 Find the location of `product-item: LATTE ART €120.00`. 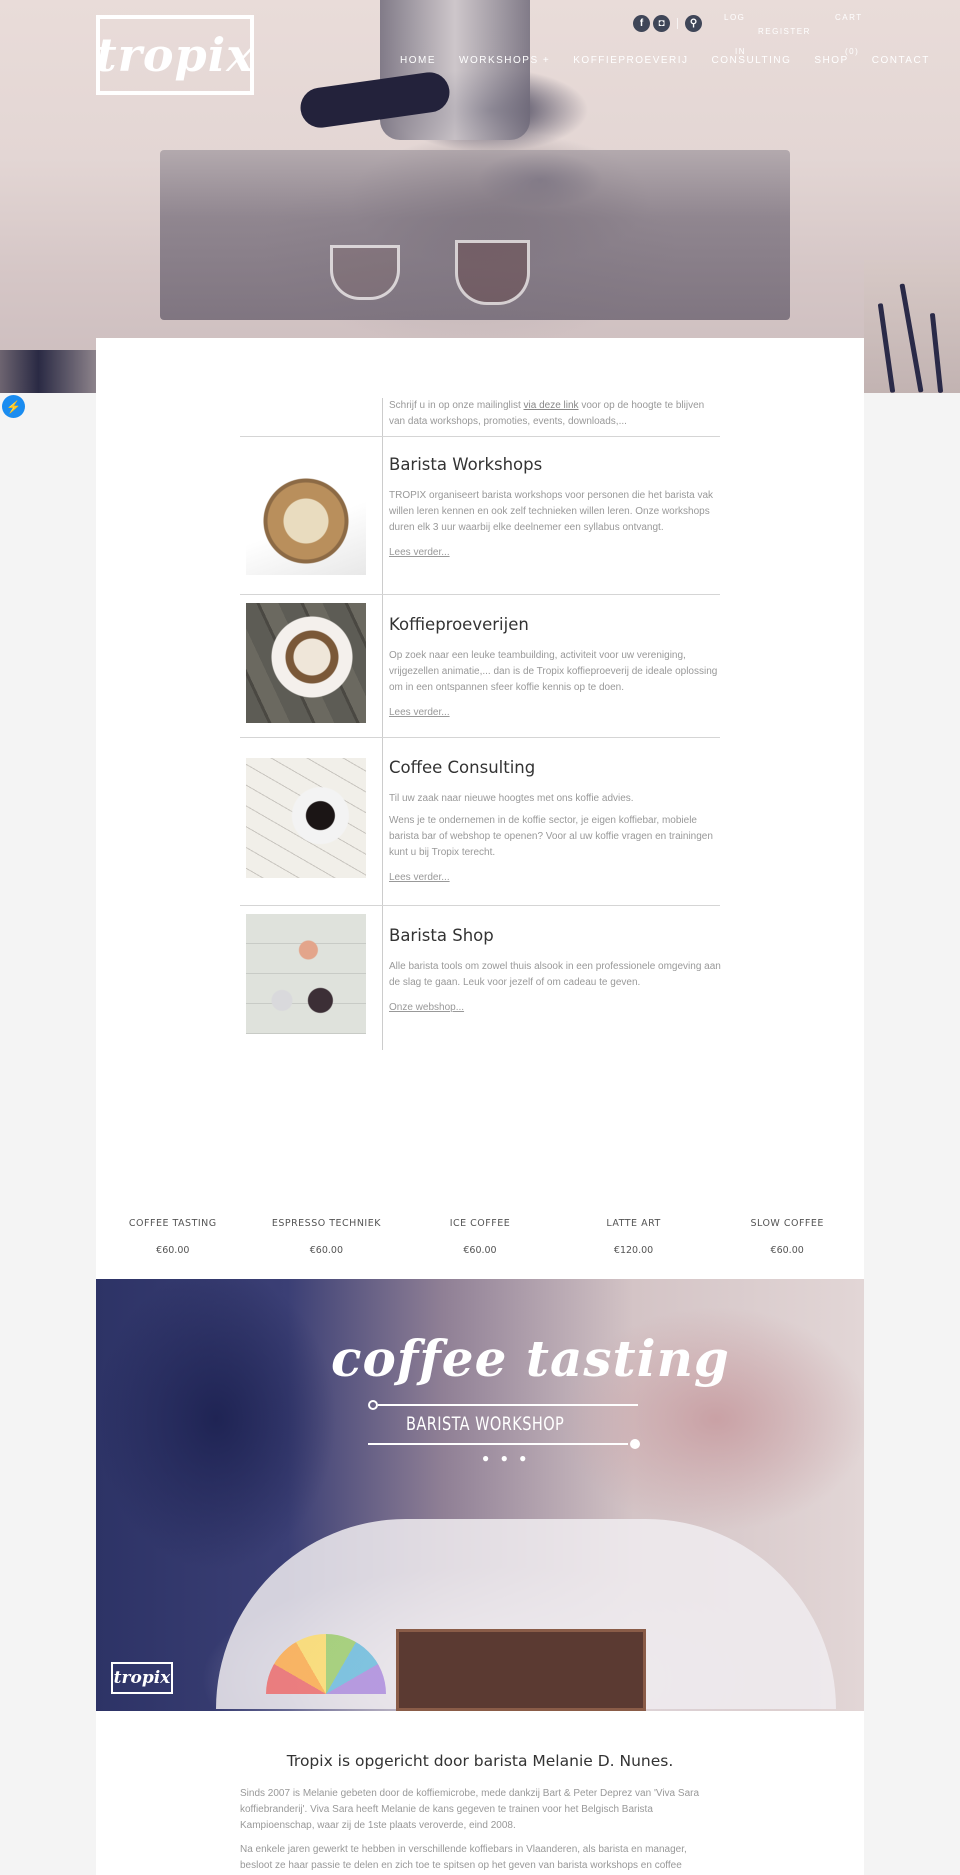

product-item: LATTE ART €120.00 is located at coordinates (634, 1237).